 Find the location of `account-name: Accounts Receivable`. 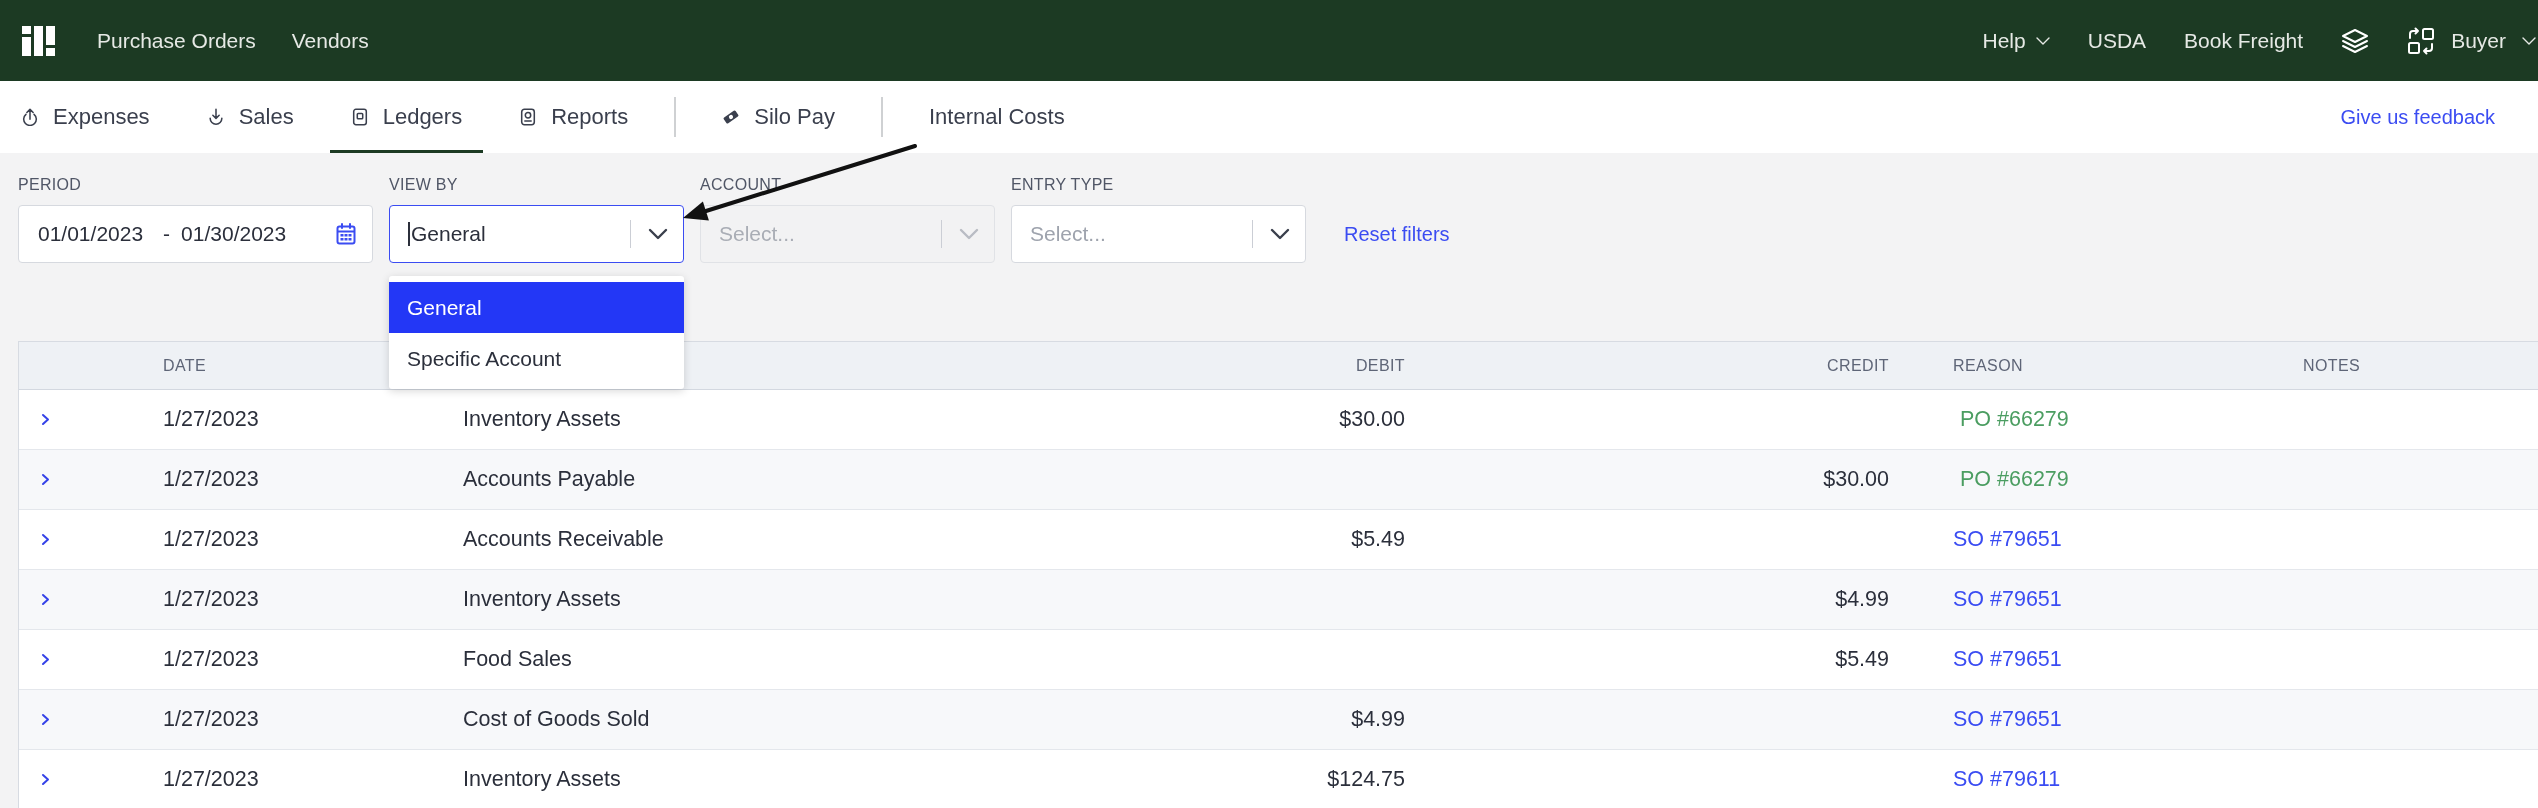

account-name: Accounts Receivable is located at coordinates (563, 539).